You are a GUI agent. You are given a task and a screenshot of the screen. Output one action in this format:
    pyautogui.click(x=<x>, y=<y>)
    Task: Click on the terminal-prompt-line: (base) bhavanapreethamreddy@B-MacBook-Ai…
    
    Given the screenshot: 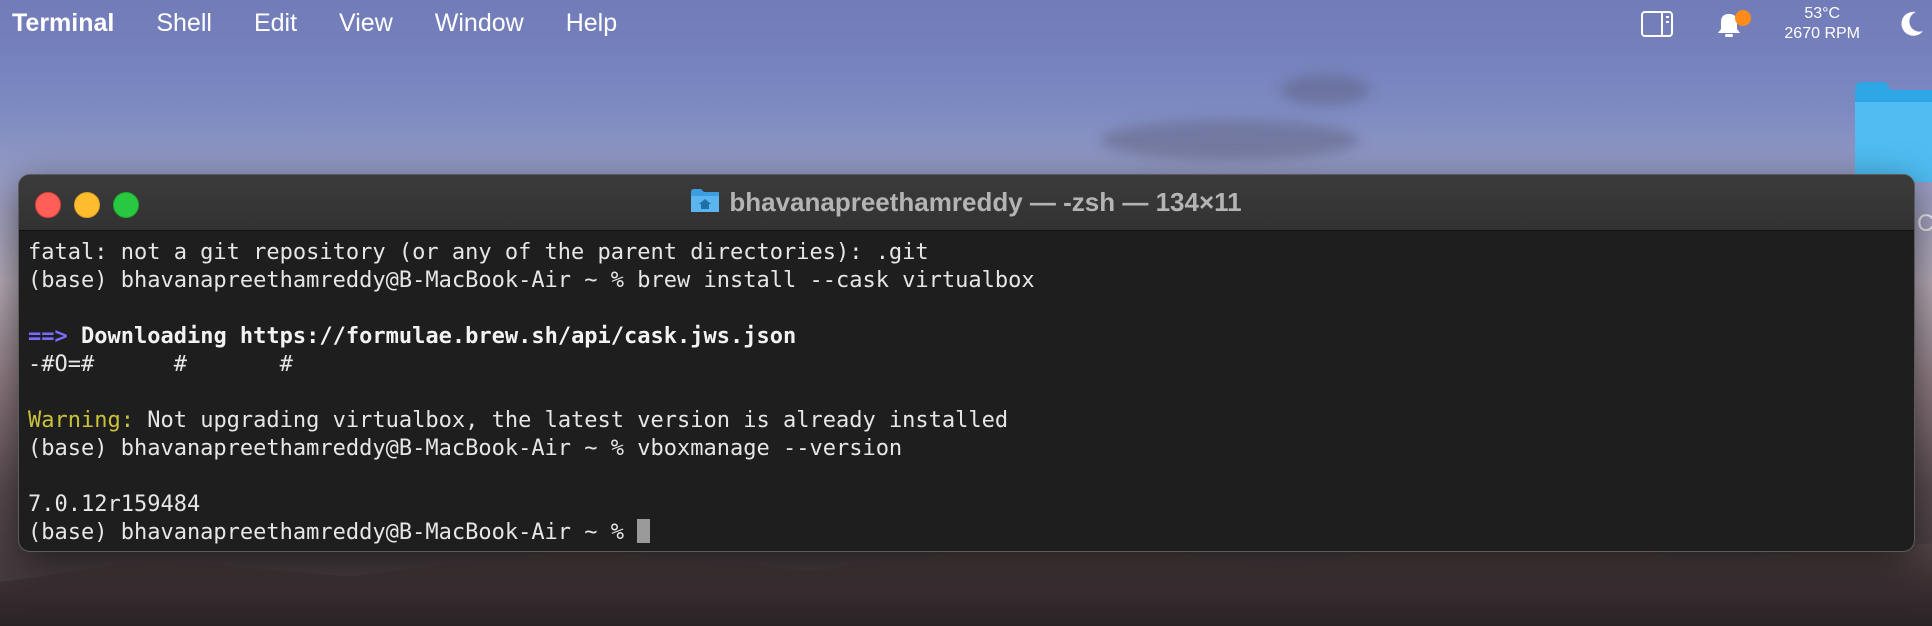 What is the action you would take?
    pyautogui.click(x=967, y=533)
    